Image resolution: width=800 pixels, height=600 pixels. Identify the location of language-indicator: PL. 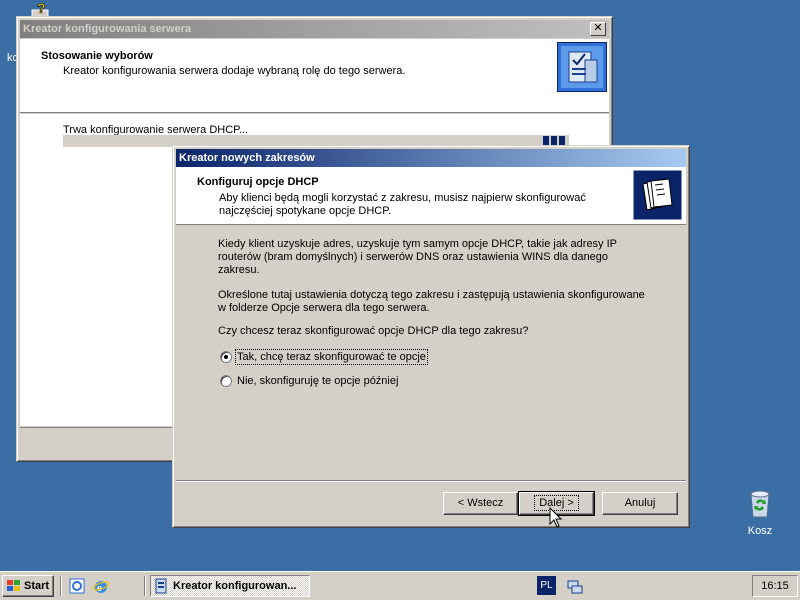
(546, 585).